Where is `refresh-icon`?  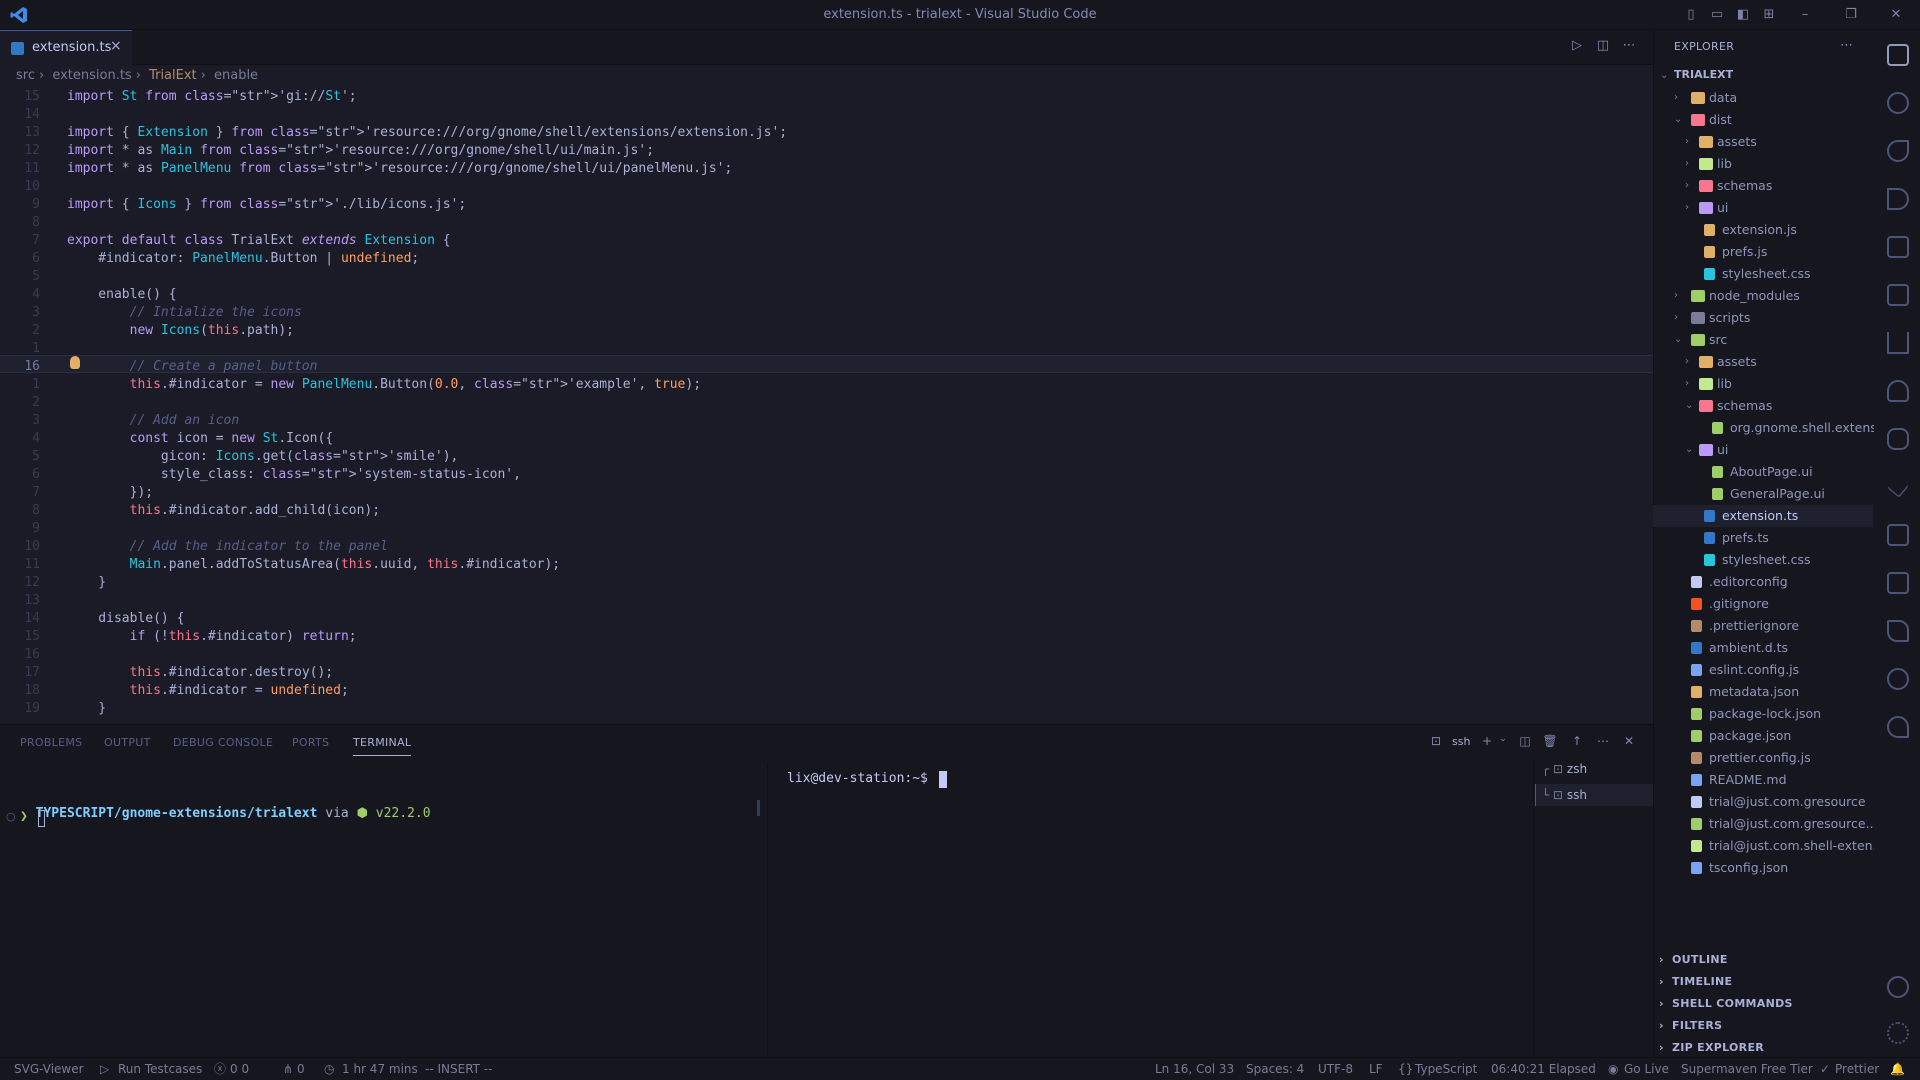 refresh-icon is located at coordinates (1898, 727).